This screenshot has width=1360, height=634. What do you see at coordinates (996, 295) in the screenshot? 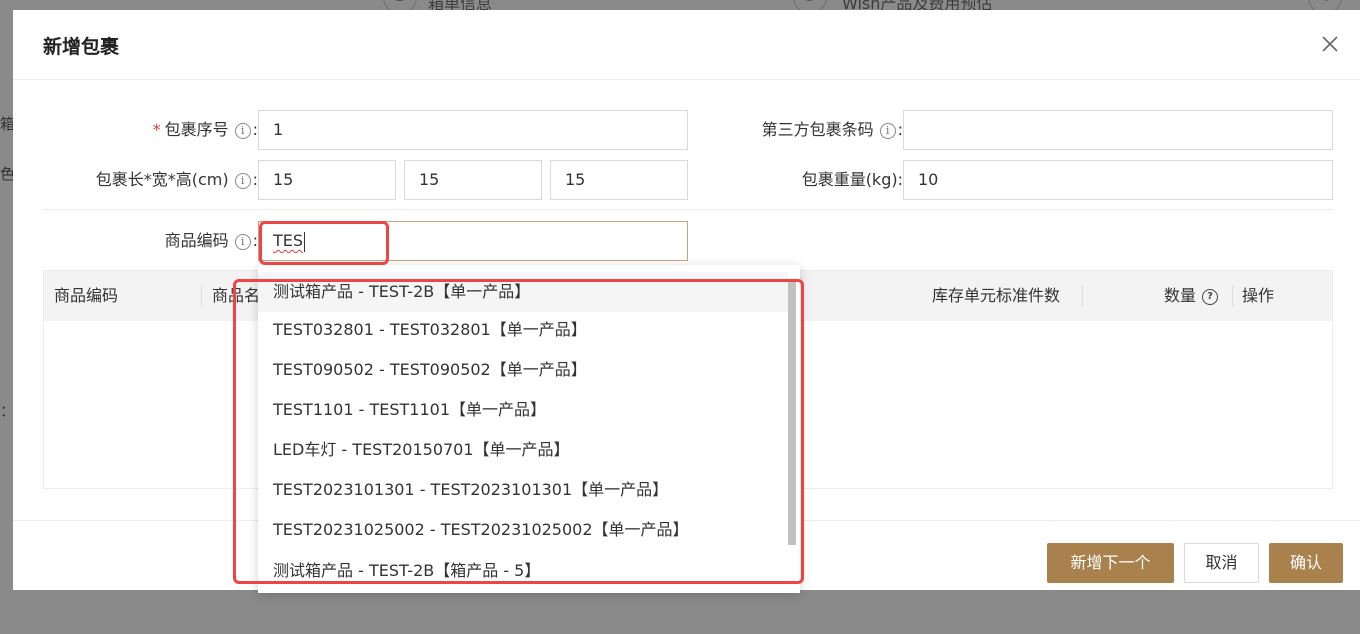
I see `column-header-stock-unit: 库存单元标准件数` at bounding box center [996, 295].